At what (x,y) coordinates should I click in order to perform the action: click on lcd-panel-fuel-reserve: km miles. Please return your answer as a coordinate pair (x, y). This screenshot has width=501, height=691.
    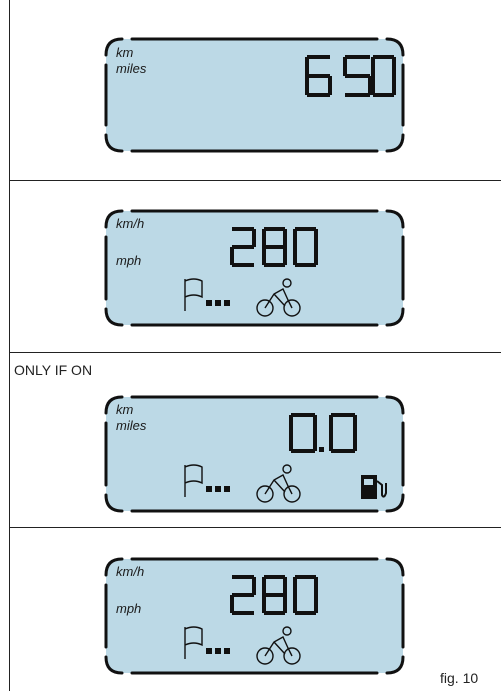
    Looking at the image, I should click on (254, 454).